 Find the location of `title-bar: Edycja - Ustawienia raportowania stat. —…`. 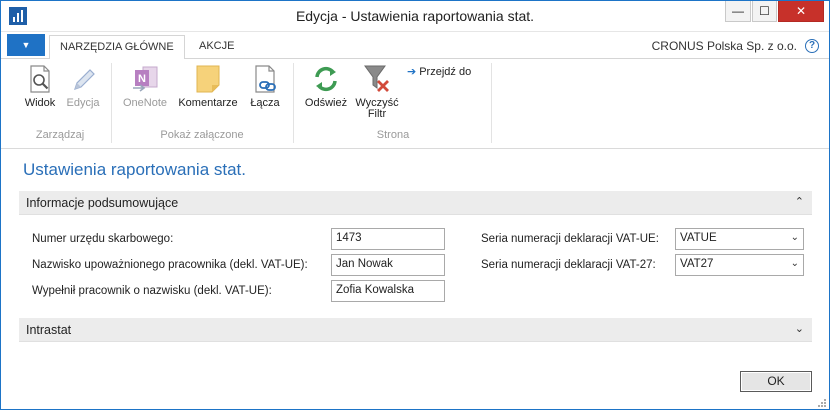

title-bar: Edycja - Ustawienia raportowania stat. —… is located at coordinates (415, 16).